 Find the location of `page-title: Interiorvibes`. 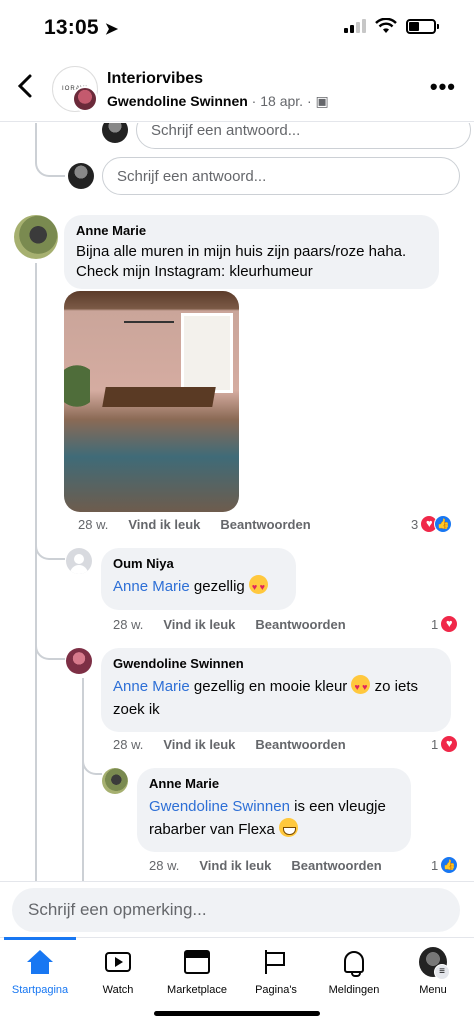

page-title: Interiorvibes is located at coordinates (155, 79).